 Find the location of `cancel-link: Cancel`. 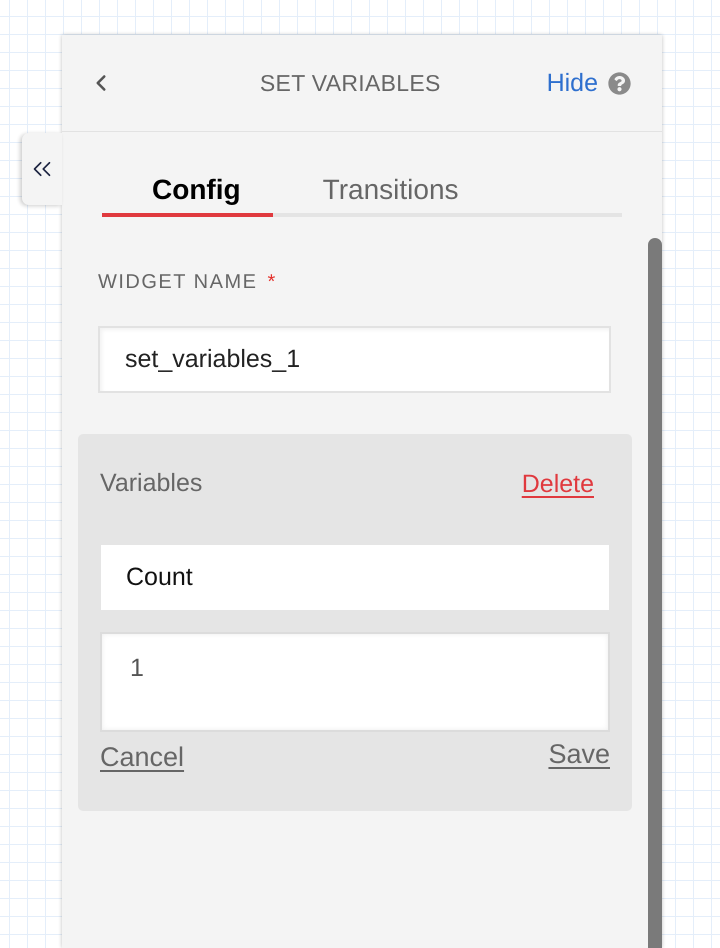

cancel-link: Cancel is located at coordinates (142, 757).